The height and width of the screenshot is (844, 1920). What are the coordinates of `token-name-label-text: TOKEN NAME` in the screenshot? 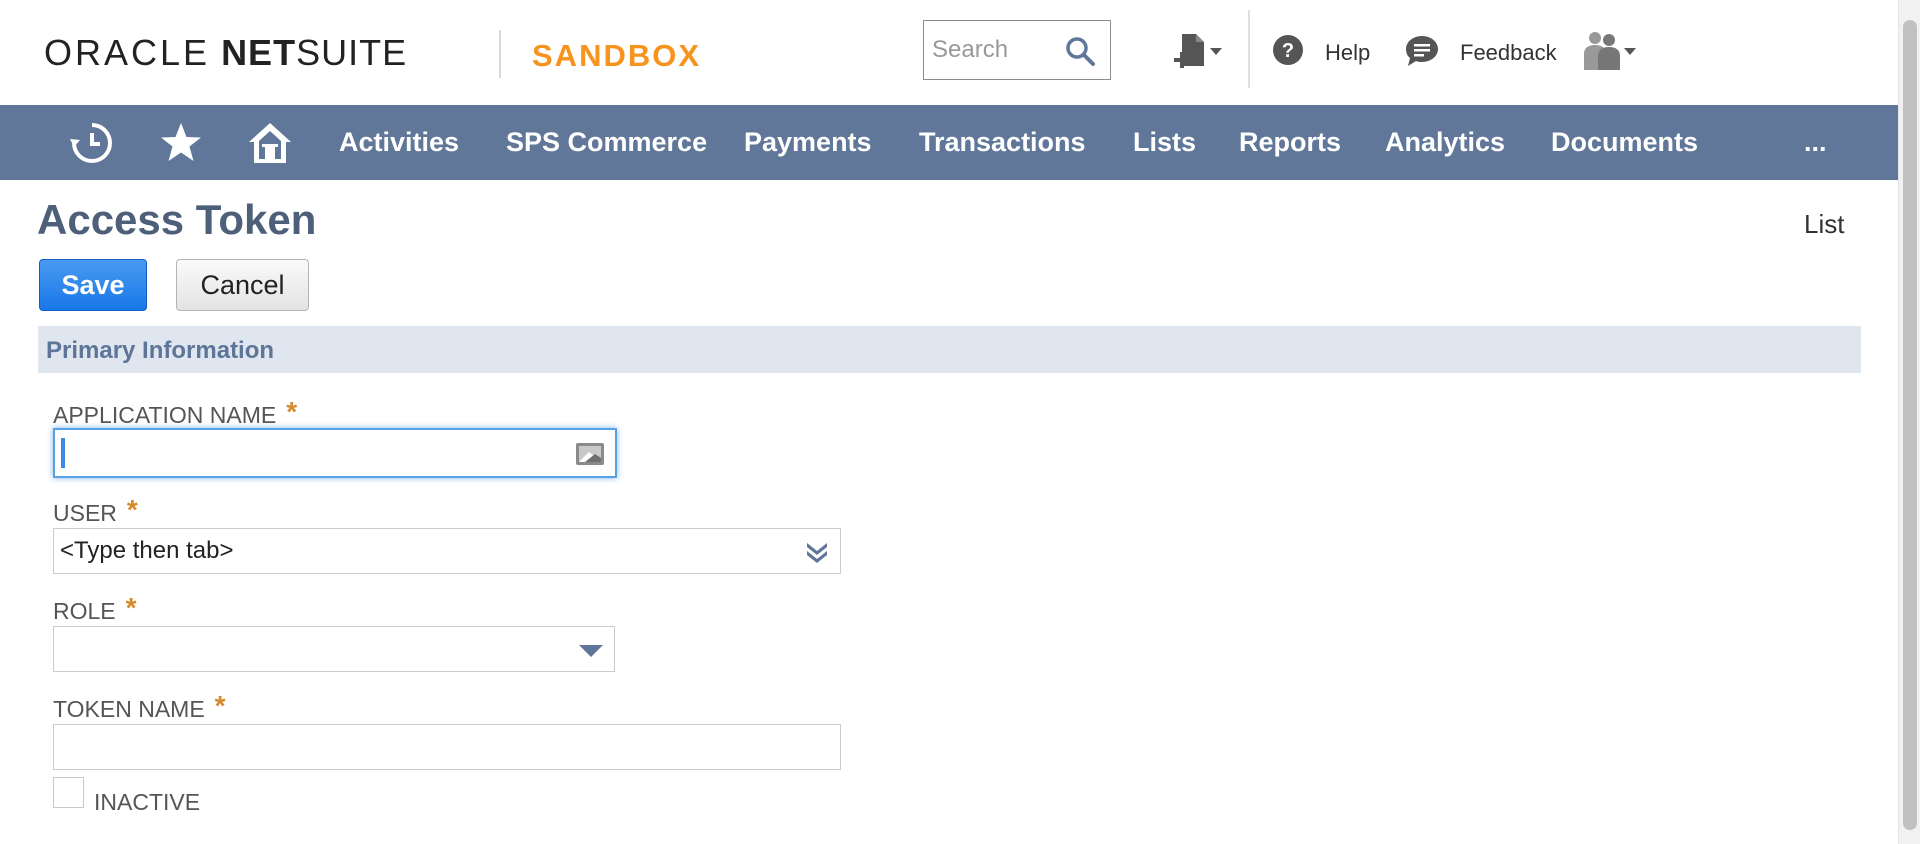 It's located at (129, 709).